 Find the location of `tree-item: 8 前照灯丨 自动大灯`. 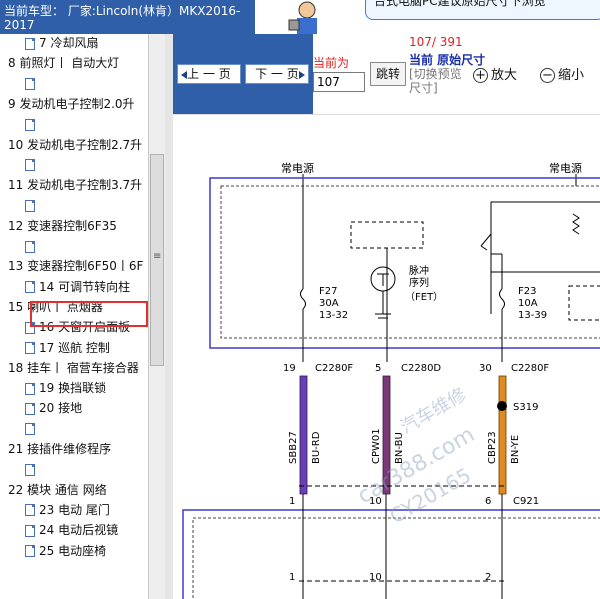

tree-item: 8 前照灯丨 自动大灯 is located at coordinates (63, 63).